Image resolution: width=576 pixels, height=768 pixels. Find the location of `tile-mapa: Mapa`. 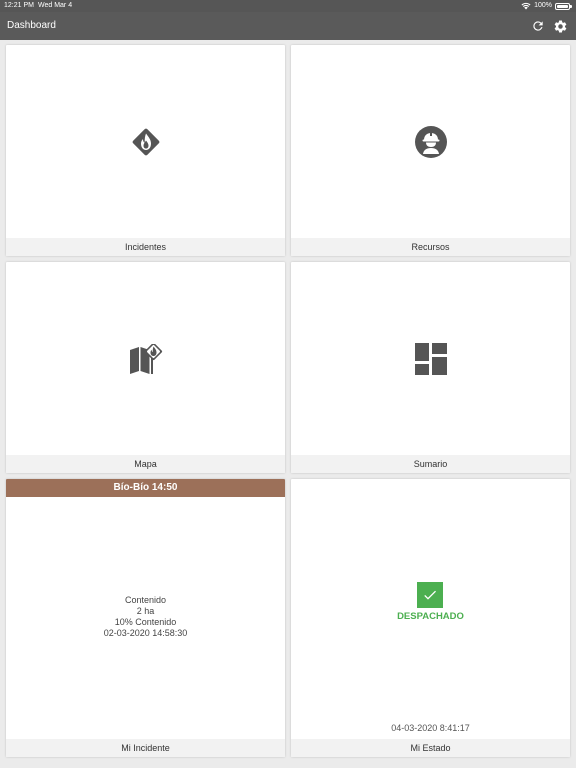

tile-mapa: Mapa is located at coordinates (145, 367).